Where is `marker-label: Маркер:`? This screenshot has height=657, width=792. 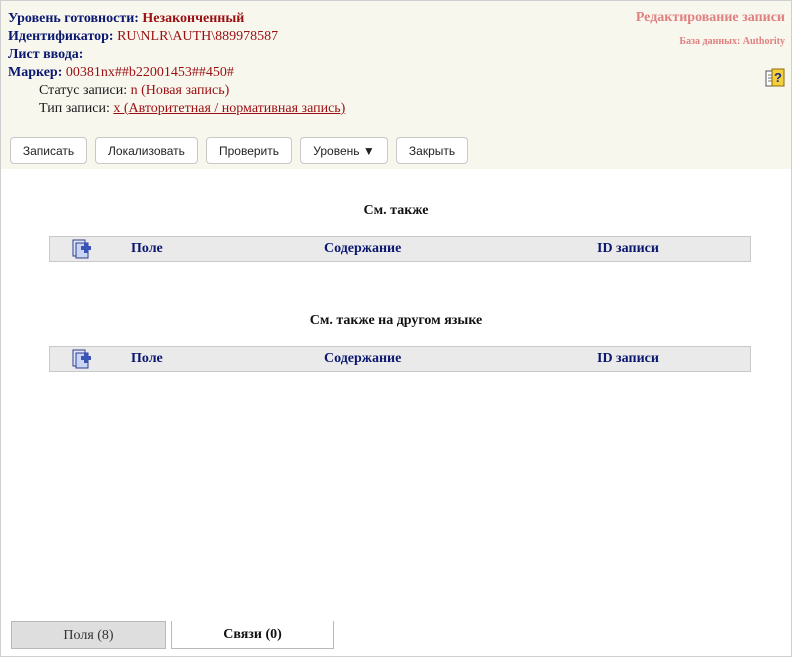
marker-label: Маркер: is located at coordinates (35, 72).